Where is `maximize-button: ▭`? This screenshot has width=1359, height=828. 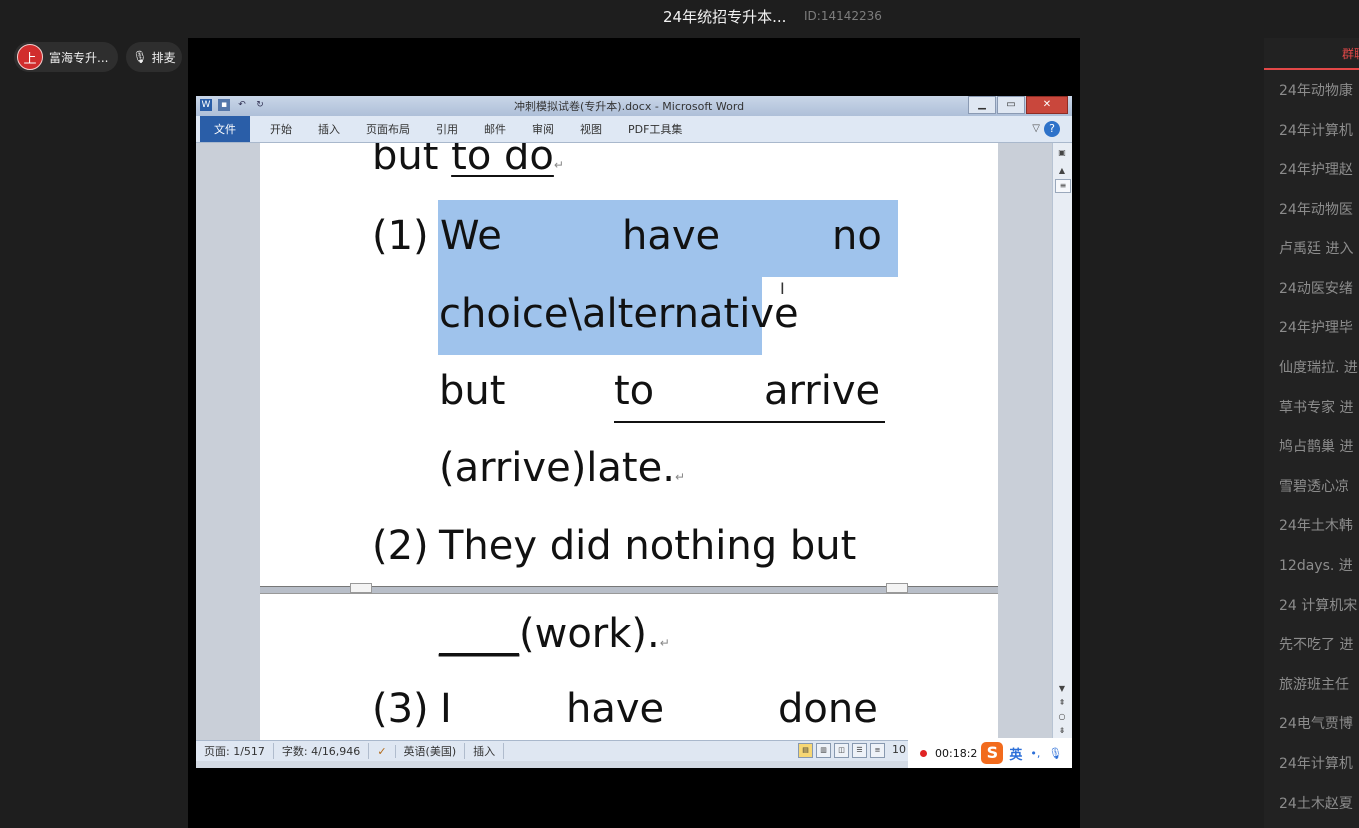
maximize-button: ▭ is located at coordinates (1011, 105).